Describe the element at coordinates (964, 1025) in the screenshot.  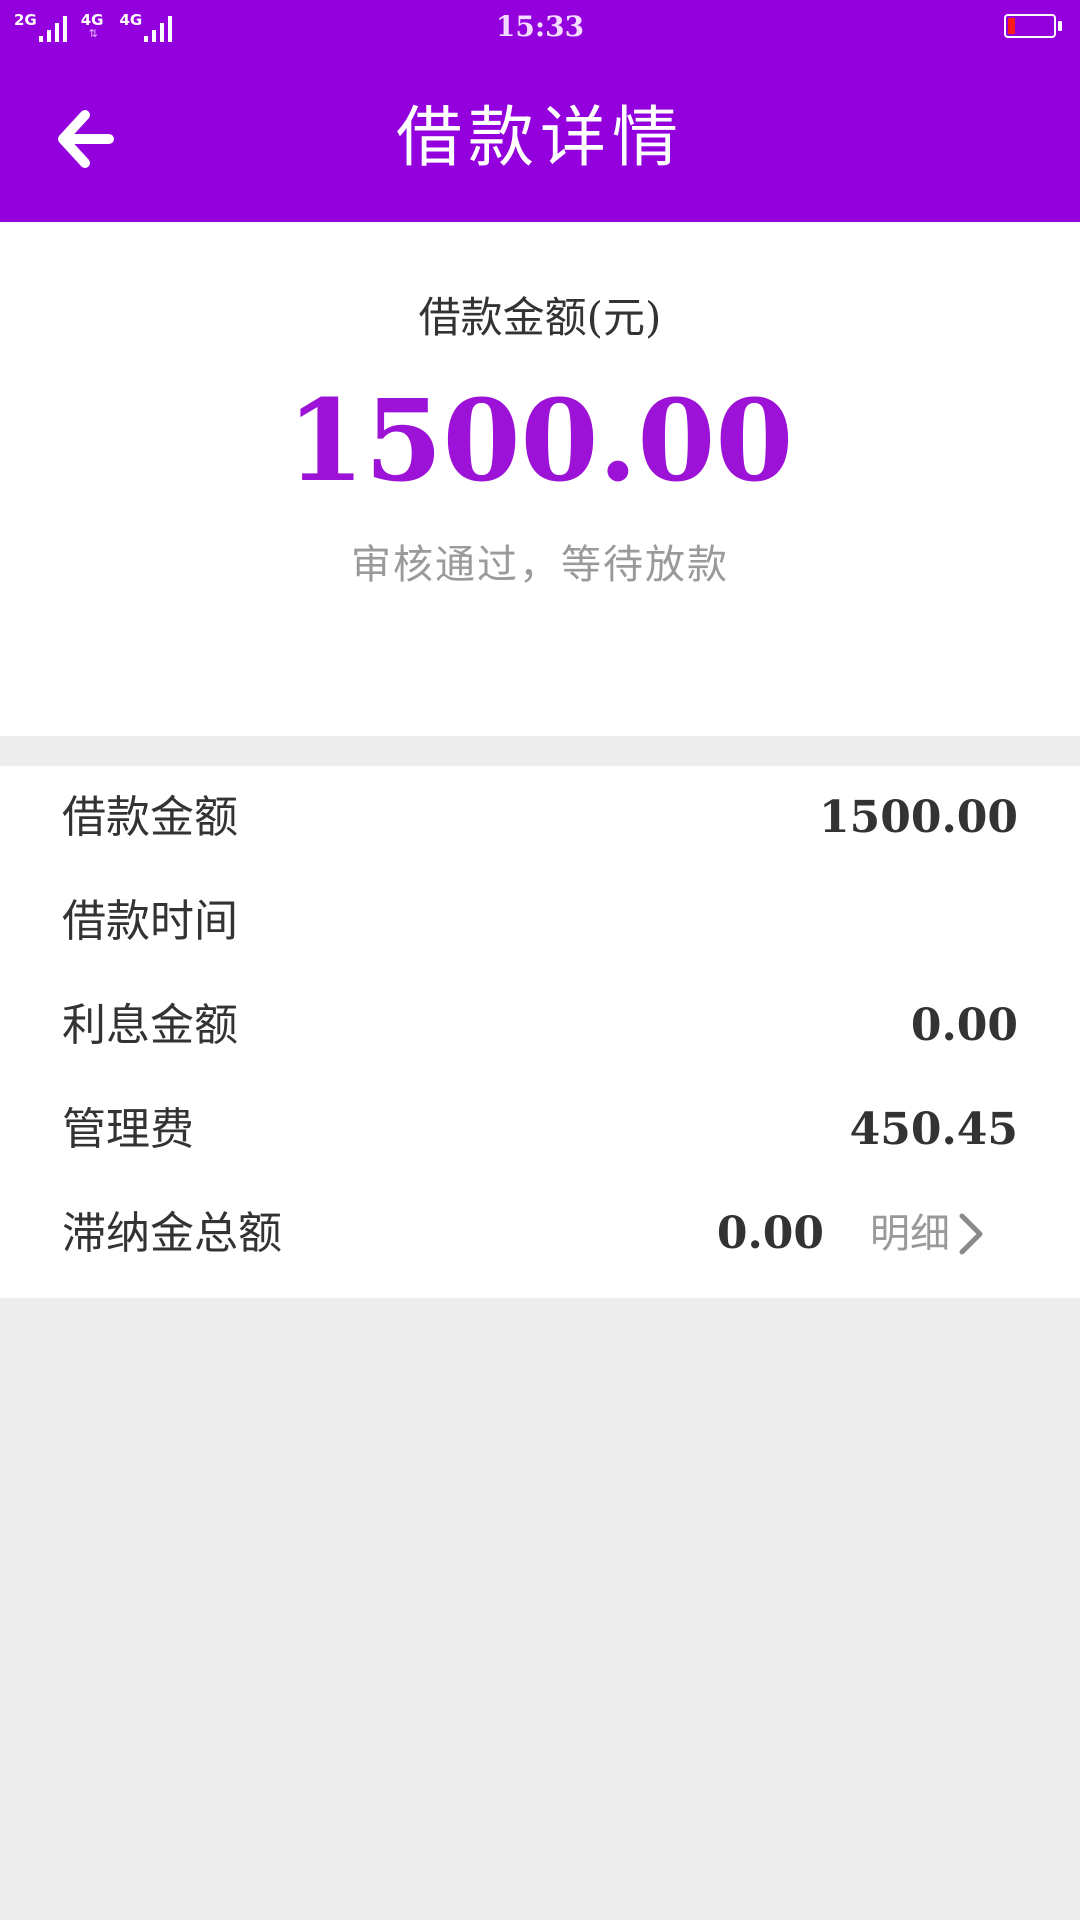
I see `detail-value: 0.00` at that location.